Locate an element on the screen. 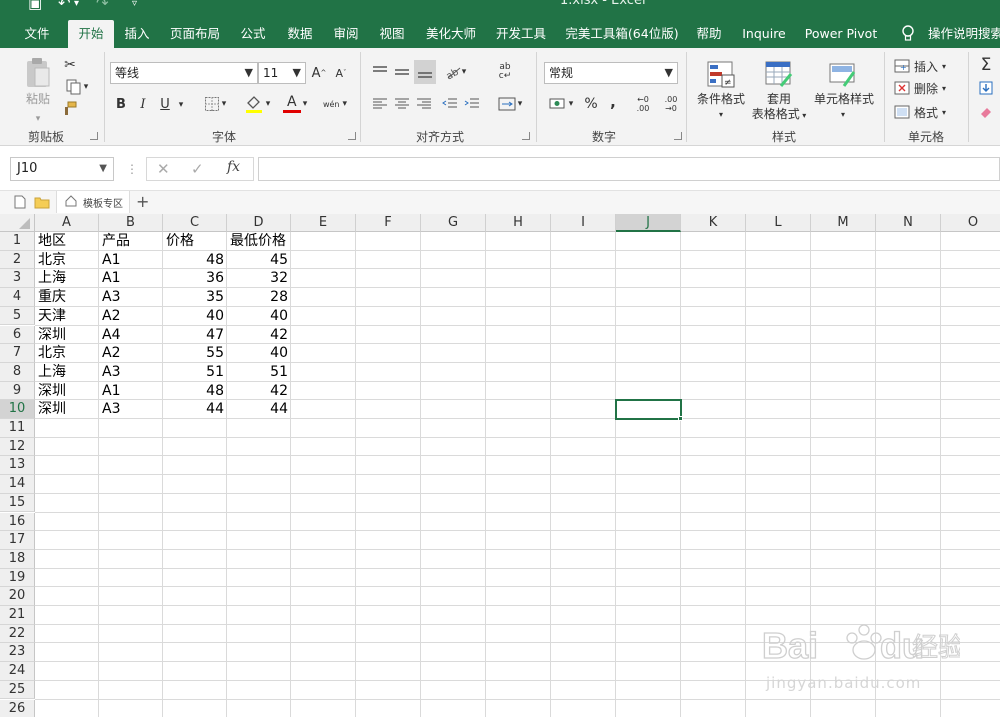 The width and height of the screenshot is (1000, 717). row-header-7: 7 is located at coordinates (17, 353).